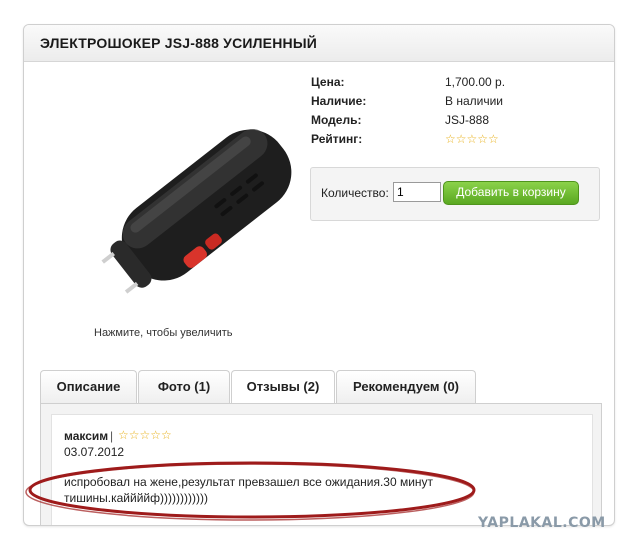 The image size is (640, 554). I want to click on zoom-caption: Нажмите, чтобы увеличить, so click(163, 333).